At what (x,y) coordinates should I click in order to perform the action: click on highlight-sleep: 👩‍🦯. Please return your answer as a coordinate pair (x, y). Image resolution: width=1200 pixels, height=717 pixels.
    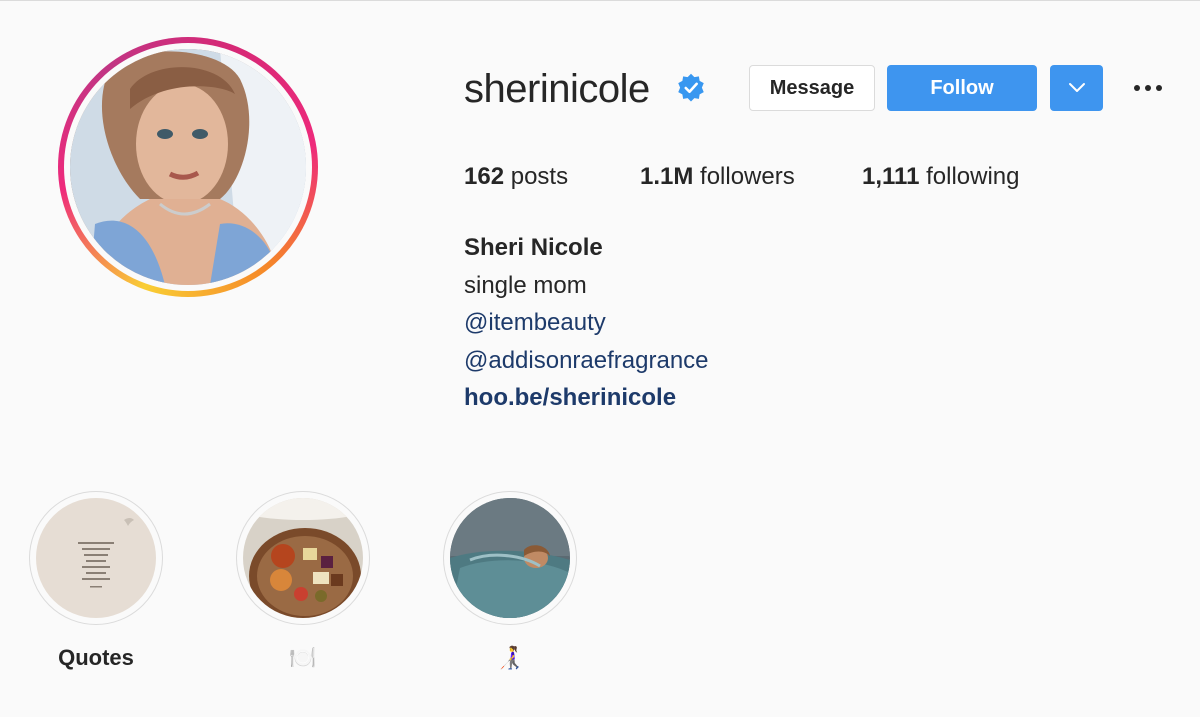
    Looking at the image, I should click on (510, 582).